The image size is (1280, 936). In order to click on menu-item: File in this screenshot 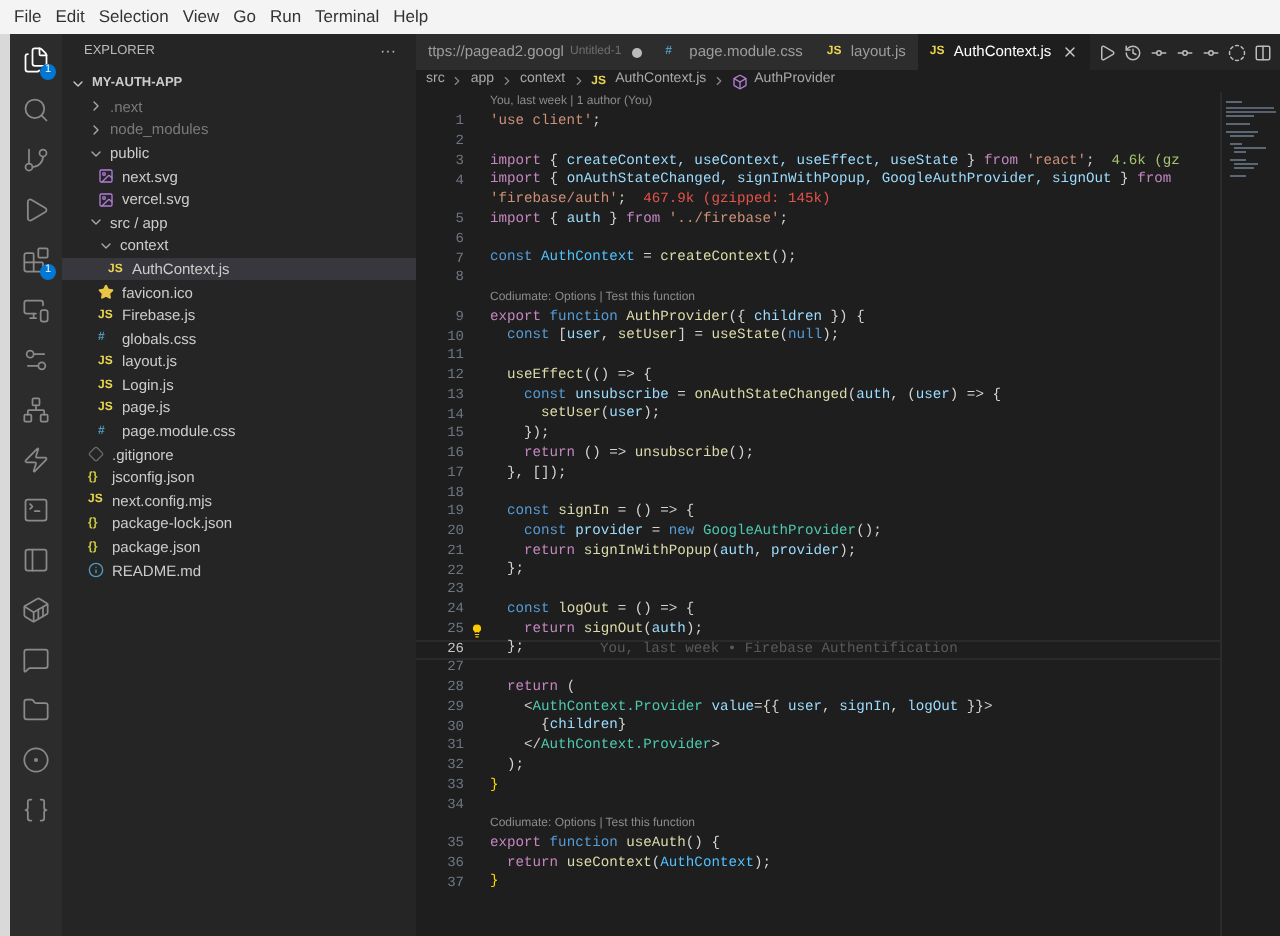, I will do `click(28, 17)`.